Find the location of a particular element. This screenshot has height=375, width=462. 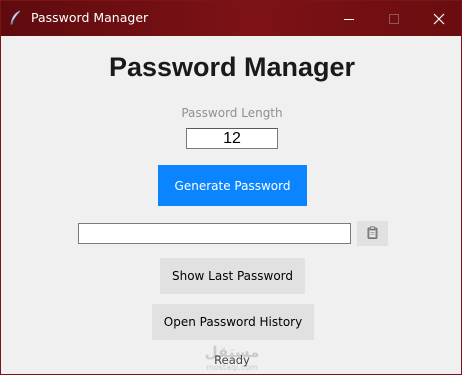

show-last-password-label: Show Last Password is located at coordinates (232, 276).